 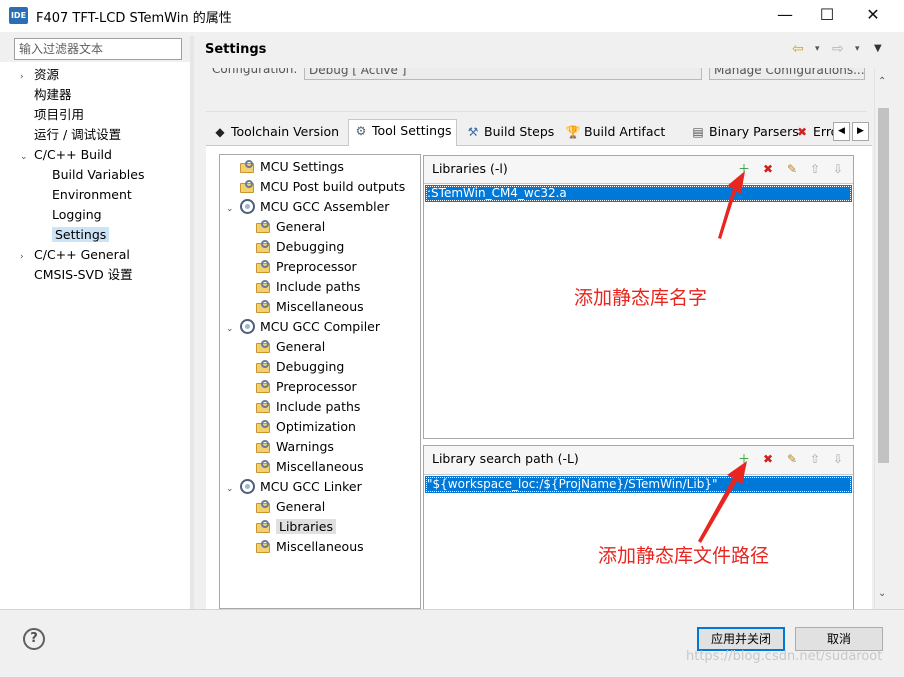 What do you see at coordinates (192, 322) in the screenshot?
I see `pane-splitter` at bounding box center [192, 322].